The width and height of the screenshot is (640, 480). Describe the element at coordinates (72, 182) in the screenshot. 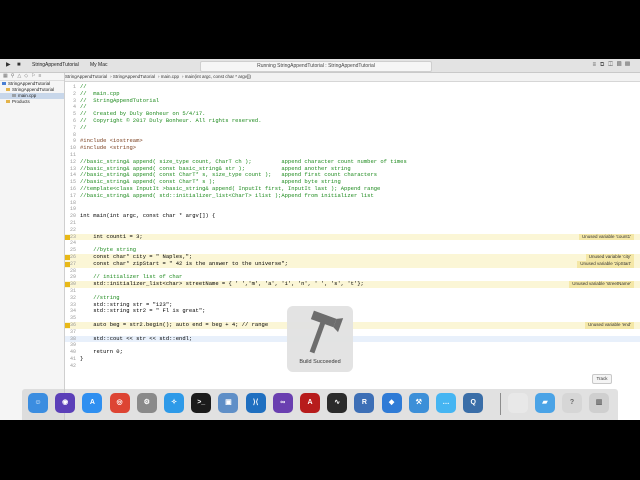

I see `line-number: 15` at that location.